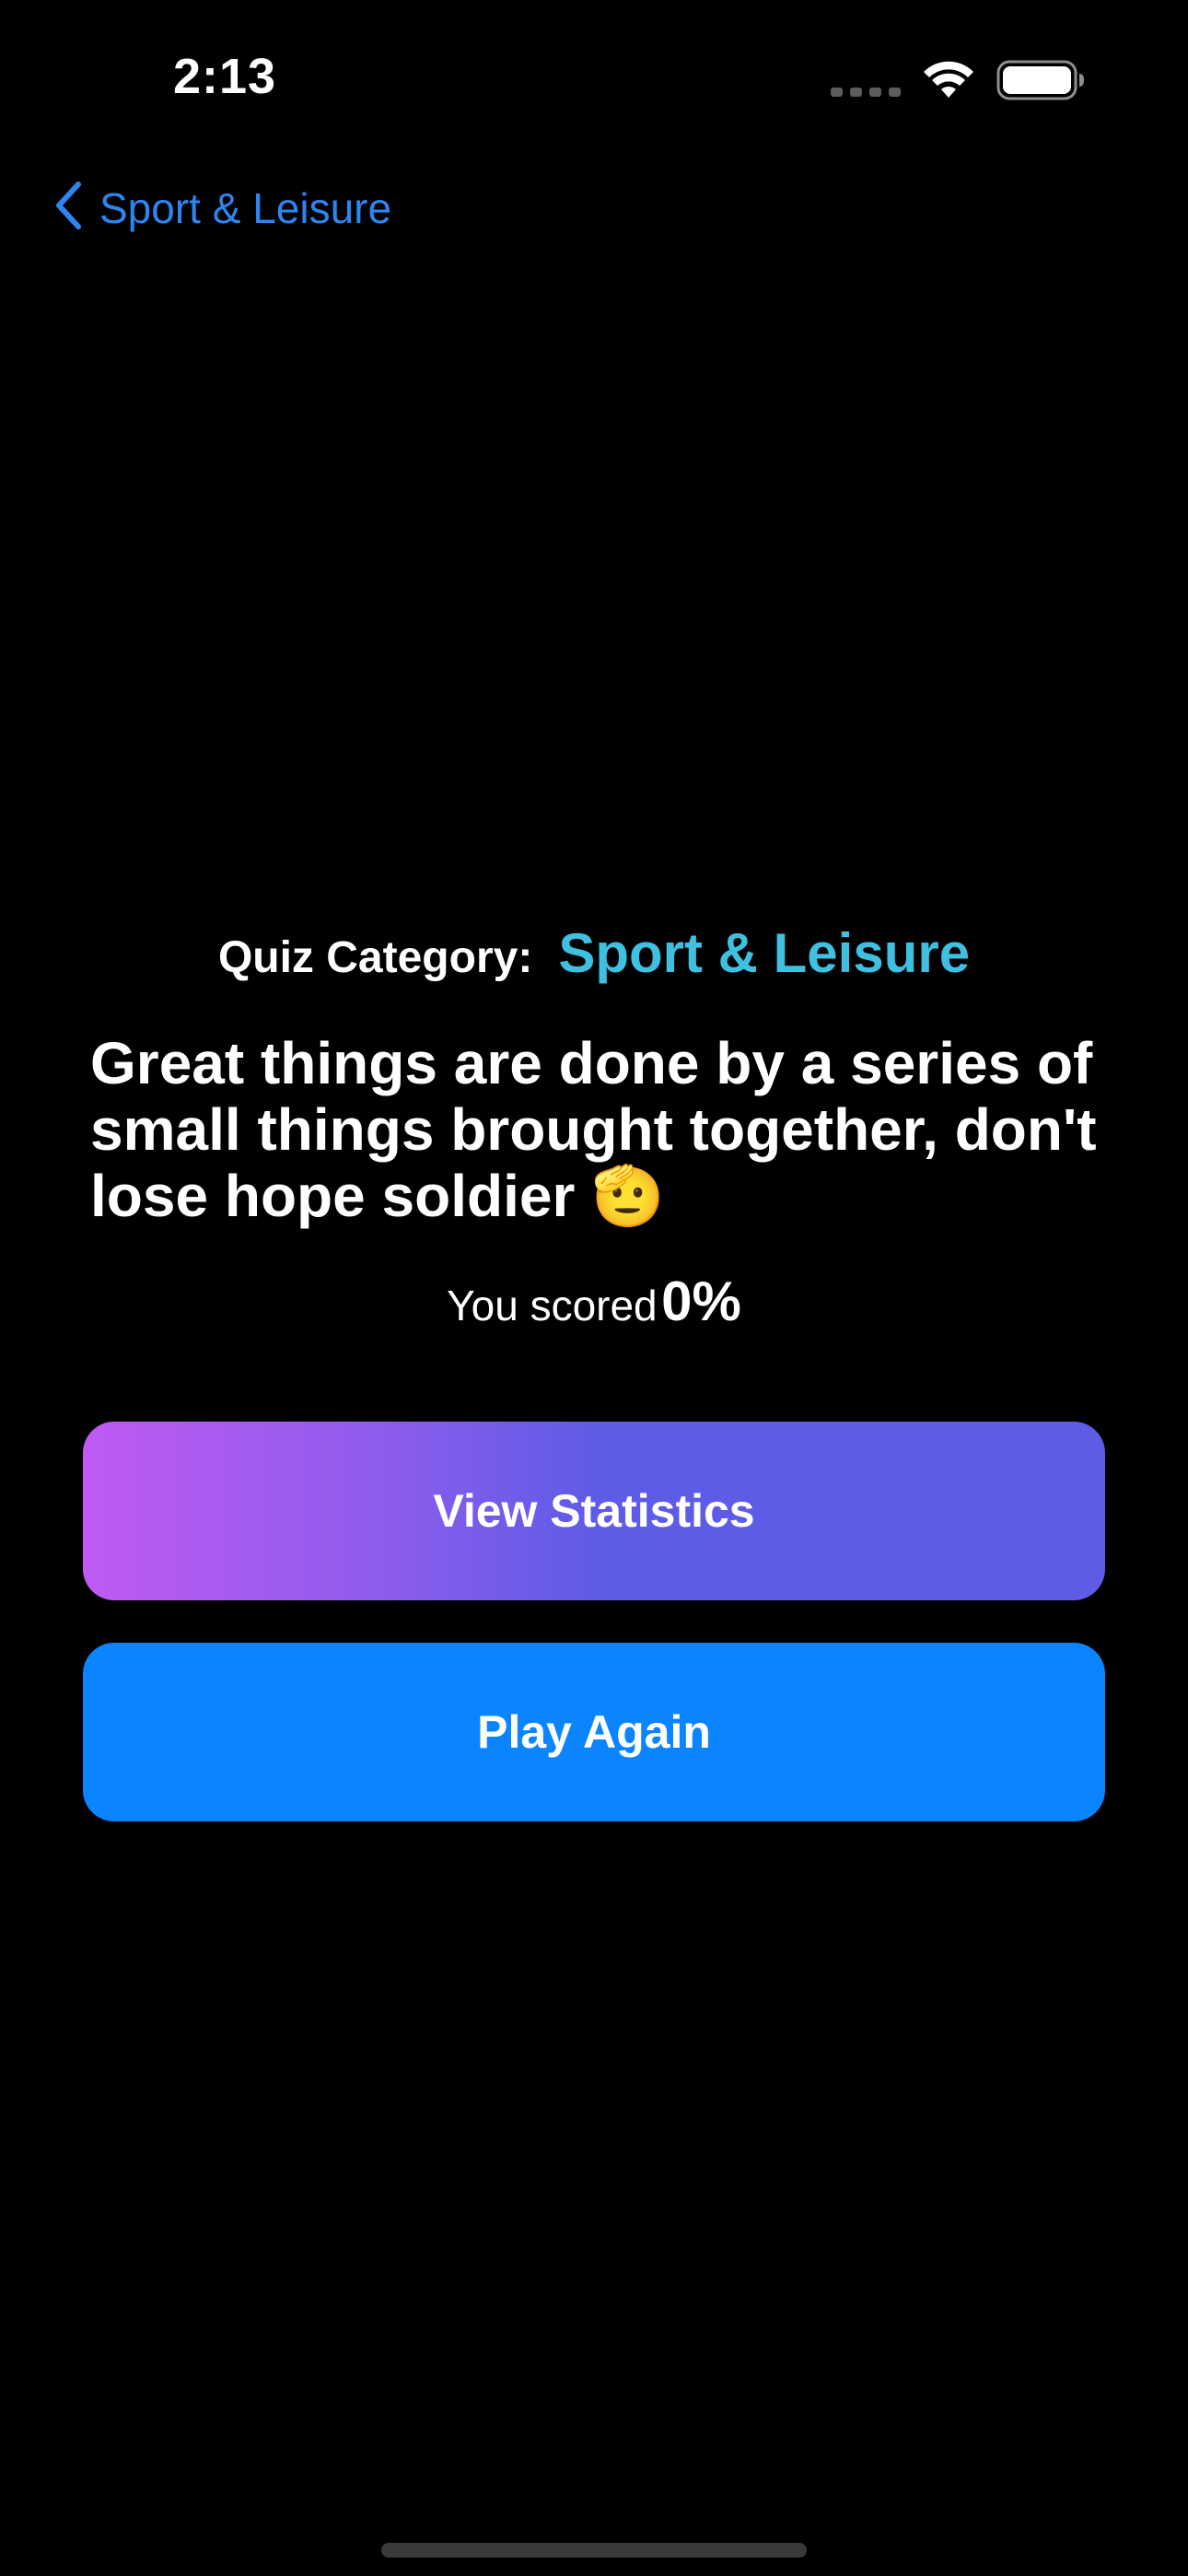  What do you see at coordinates (225, 76) in the screenshot?
I see `status-time: 2:13` at bounding box center [225, 76].